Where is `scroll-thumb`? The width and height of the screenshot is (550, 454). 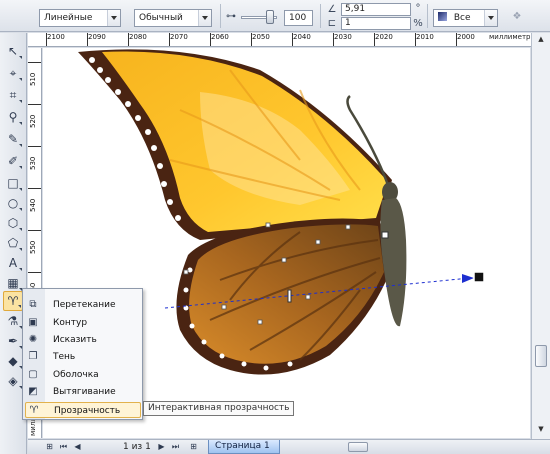
scroll-thumb is located at coordinates (541, 356).